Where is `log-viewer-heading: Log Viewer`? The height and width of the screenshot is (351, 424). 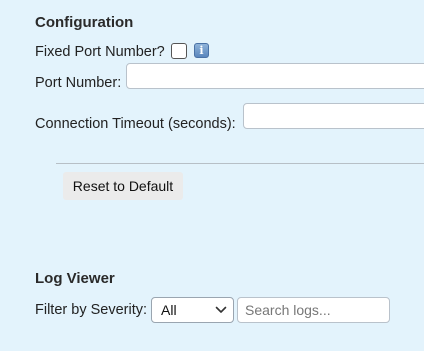
log-viewer-heading: Log Viewer is located at coordinates (75, 278).